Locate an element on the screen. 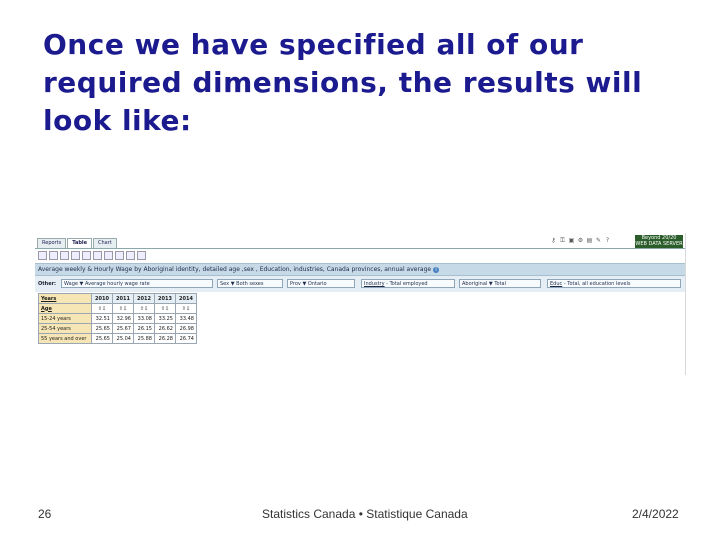 The height and width of the screenshot is (540, 720). search-icon is located at coordinates (53, 255).